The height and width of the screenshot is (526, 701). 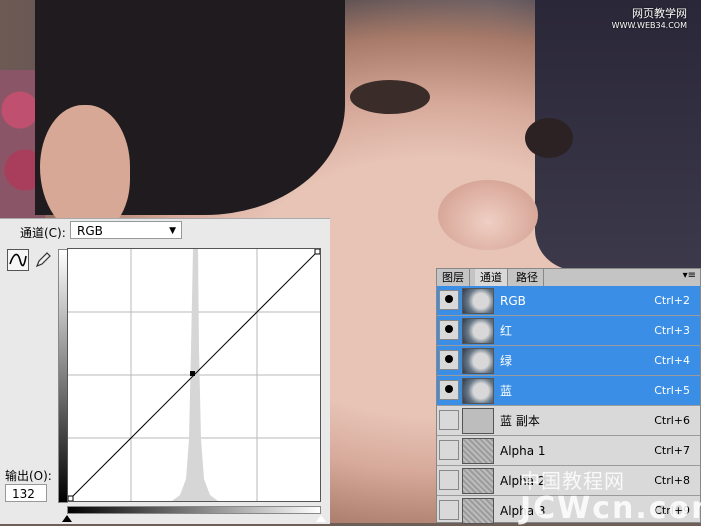 What do you see at coordinates (90, 231) in the screenshot?
I see `channel-select-value: RGB` at bounding box center [90, 231].